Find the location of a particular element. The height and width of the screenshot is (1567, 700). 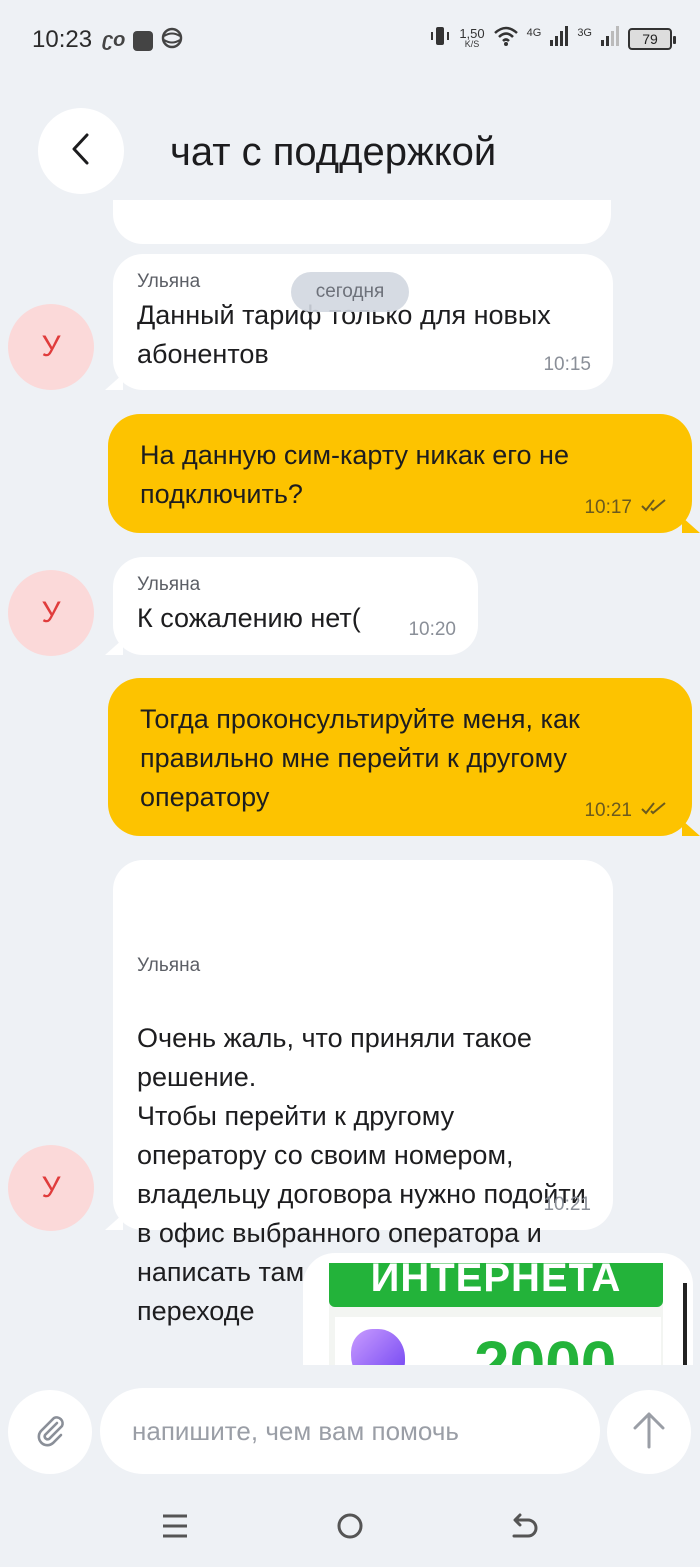

chevron-left-icon is located at coordinates (81, 151).